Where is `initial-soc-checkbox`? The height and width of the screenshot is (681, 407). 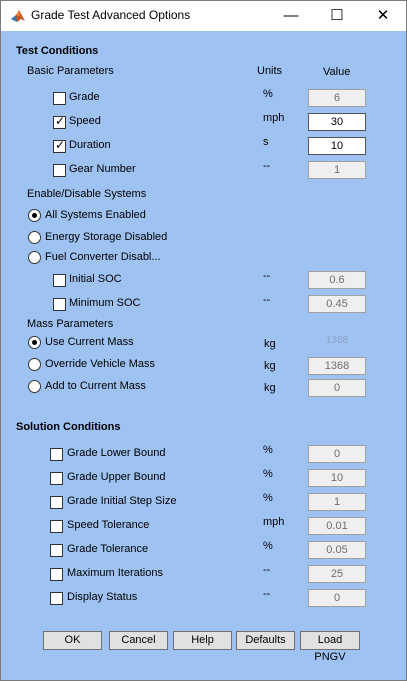
initial-soc-checkbox is located at coordinates (59, 280).